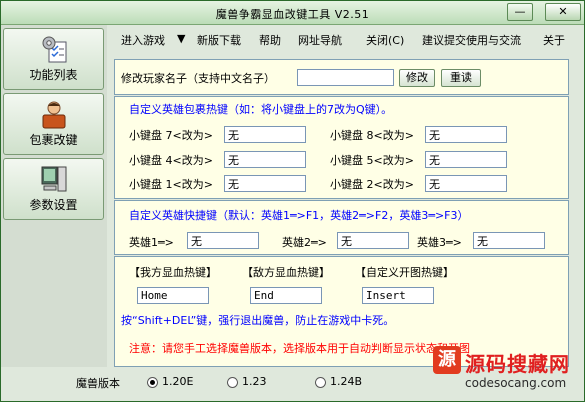 The height and width of the screenshot is (402, 585). What do you see at coordinates (171, 184) in the screenshot?
I see `numpad1-label: 小键盘 1<改为>` at bounding box center [171, 184].